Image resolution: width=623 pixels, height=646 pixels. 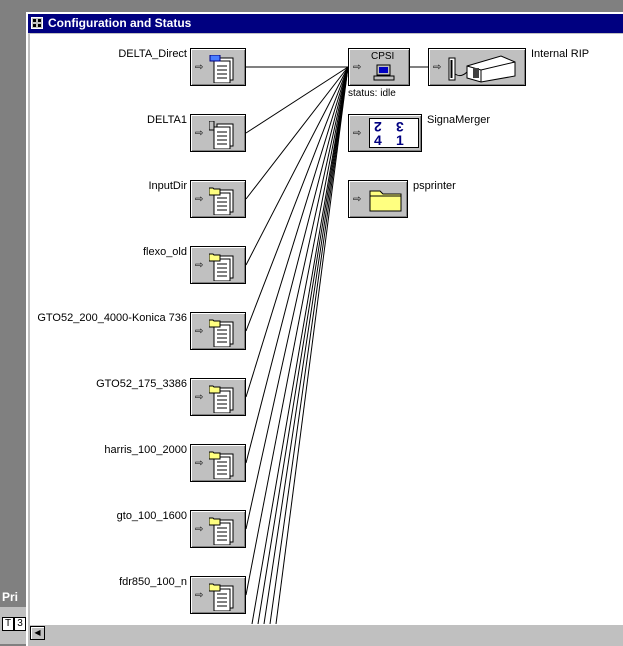 I want to click on cpsi-status: status: idle, so click(x=372, y=93).